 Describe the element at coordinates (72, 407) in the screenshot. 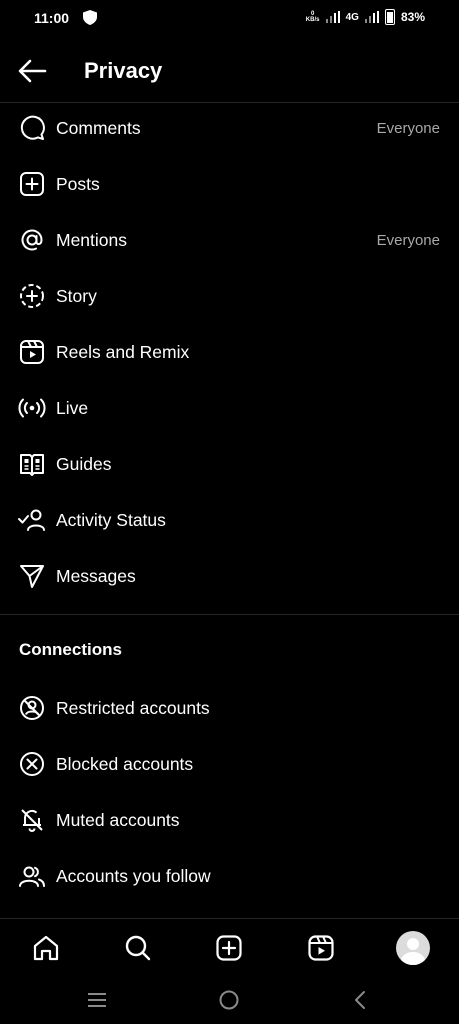

I see `item-label: Live` at that location.